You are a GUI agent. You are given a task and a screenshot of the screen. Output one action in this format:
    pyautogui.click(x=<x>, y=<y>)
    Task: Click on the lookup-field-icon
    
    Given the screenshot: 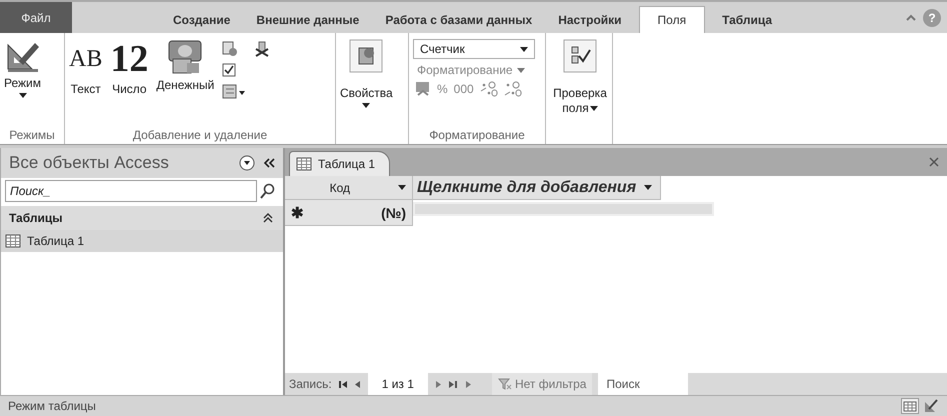 What is the action you would take?
    pyautogui.click(x=230, y=49)
    